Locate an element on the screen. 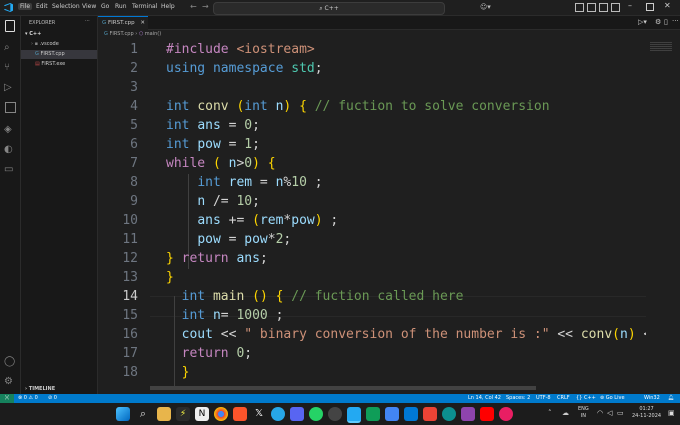 This screenshot has height=425, width=680. split-editor-icon: ▯ is located at coordinates (666, 22).